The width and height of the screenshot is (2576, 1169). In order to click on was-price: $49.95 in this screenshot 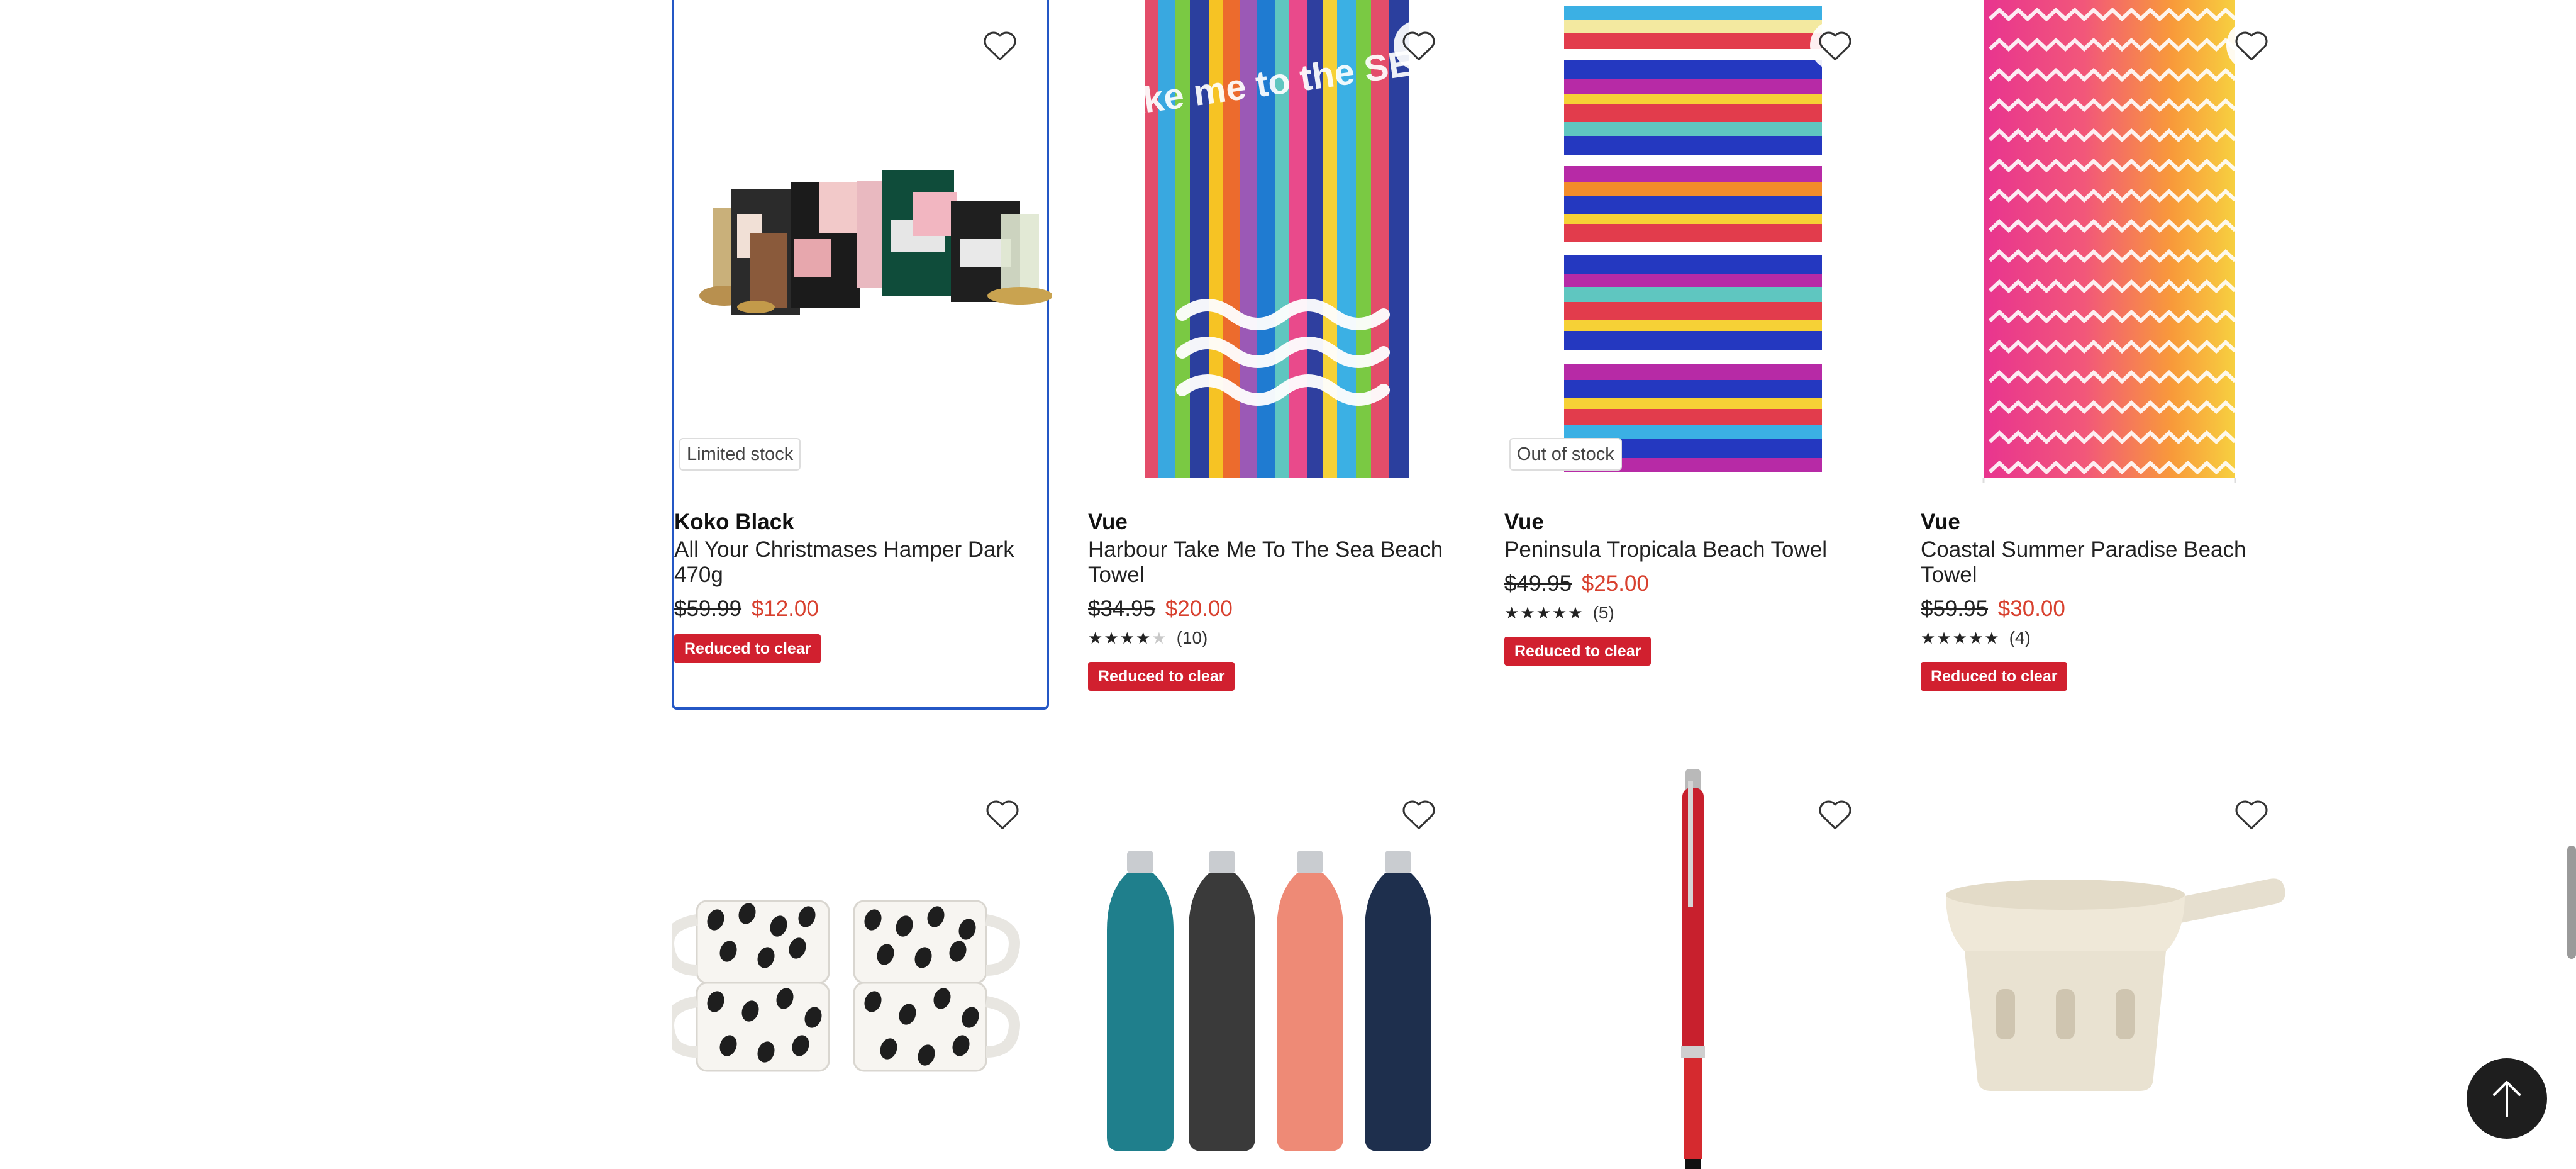, I will do `click(1538, 583)`.